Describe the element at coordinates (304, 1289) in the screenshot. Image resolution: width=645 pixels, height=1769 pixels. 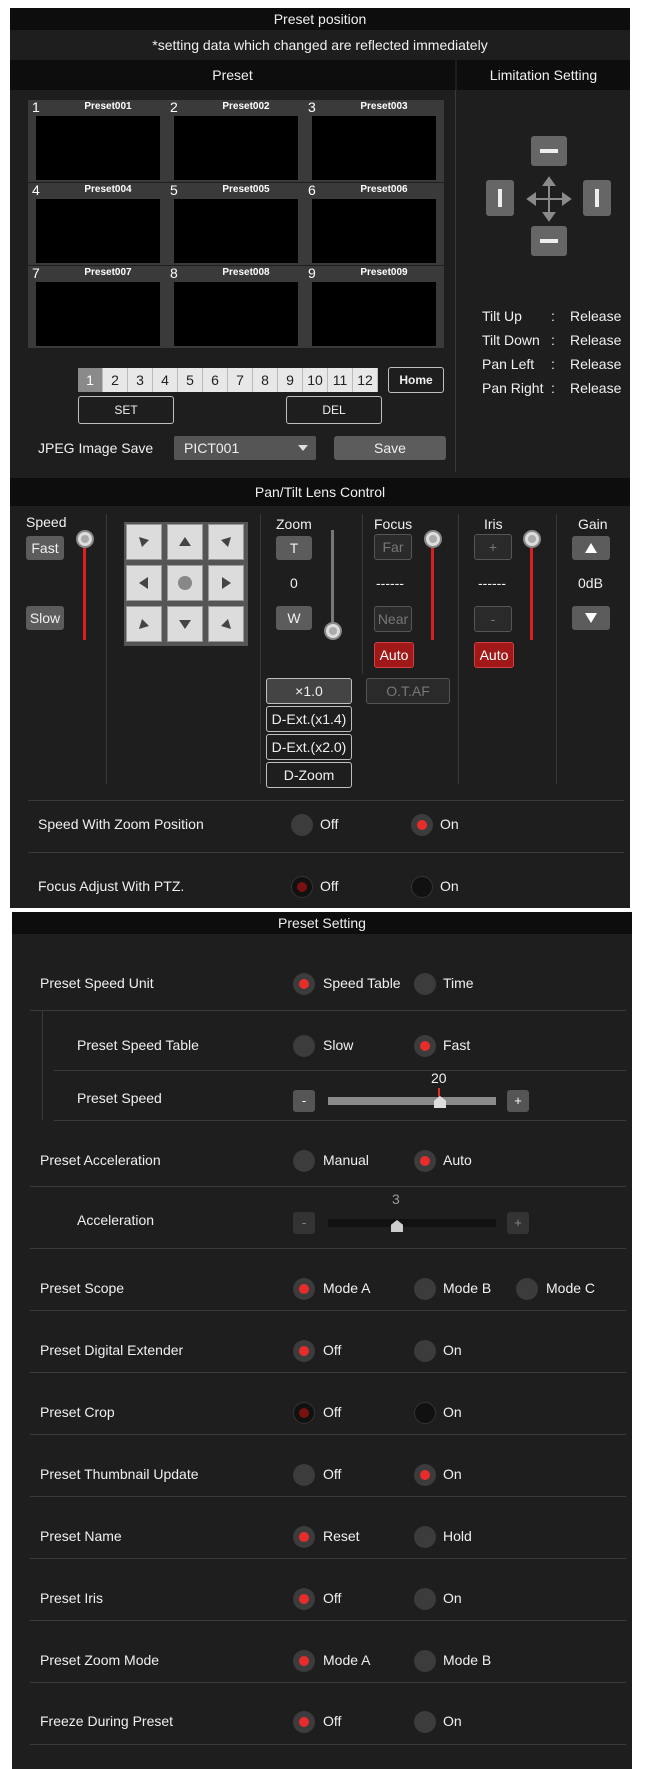
I see `scope-mode-a-radio` at that location.